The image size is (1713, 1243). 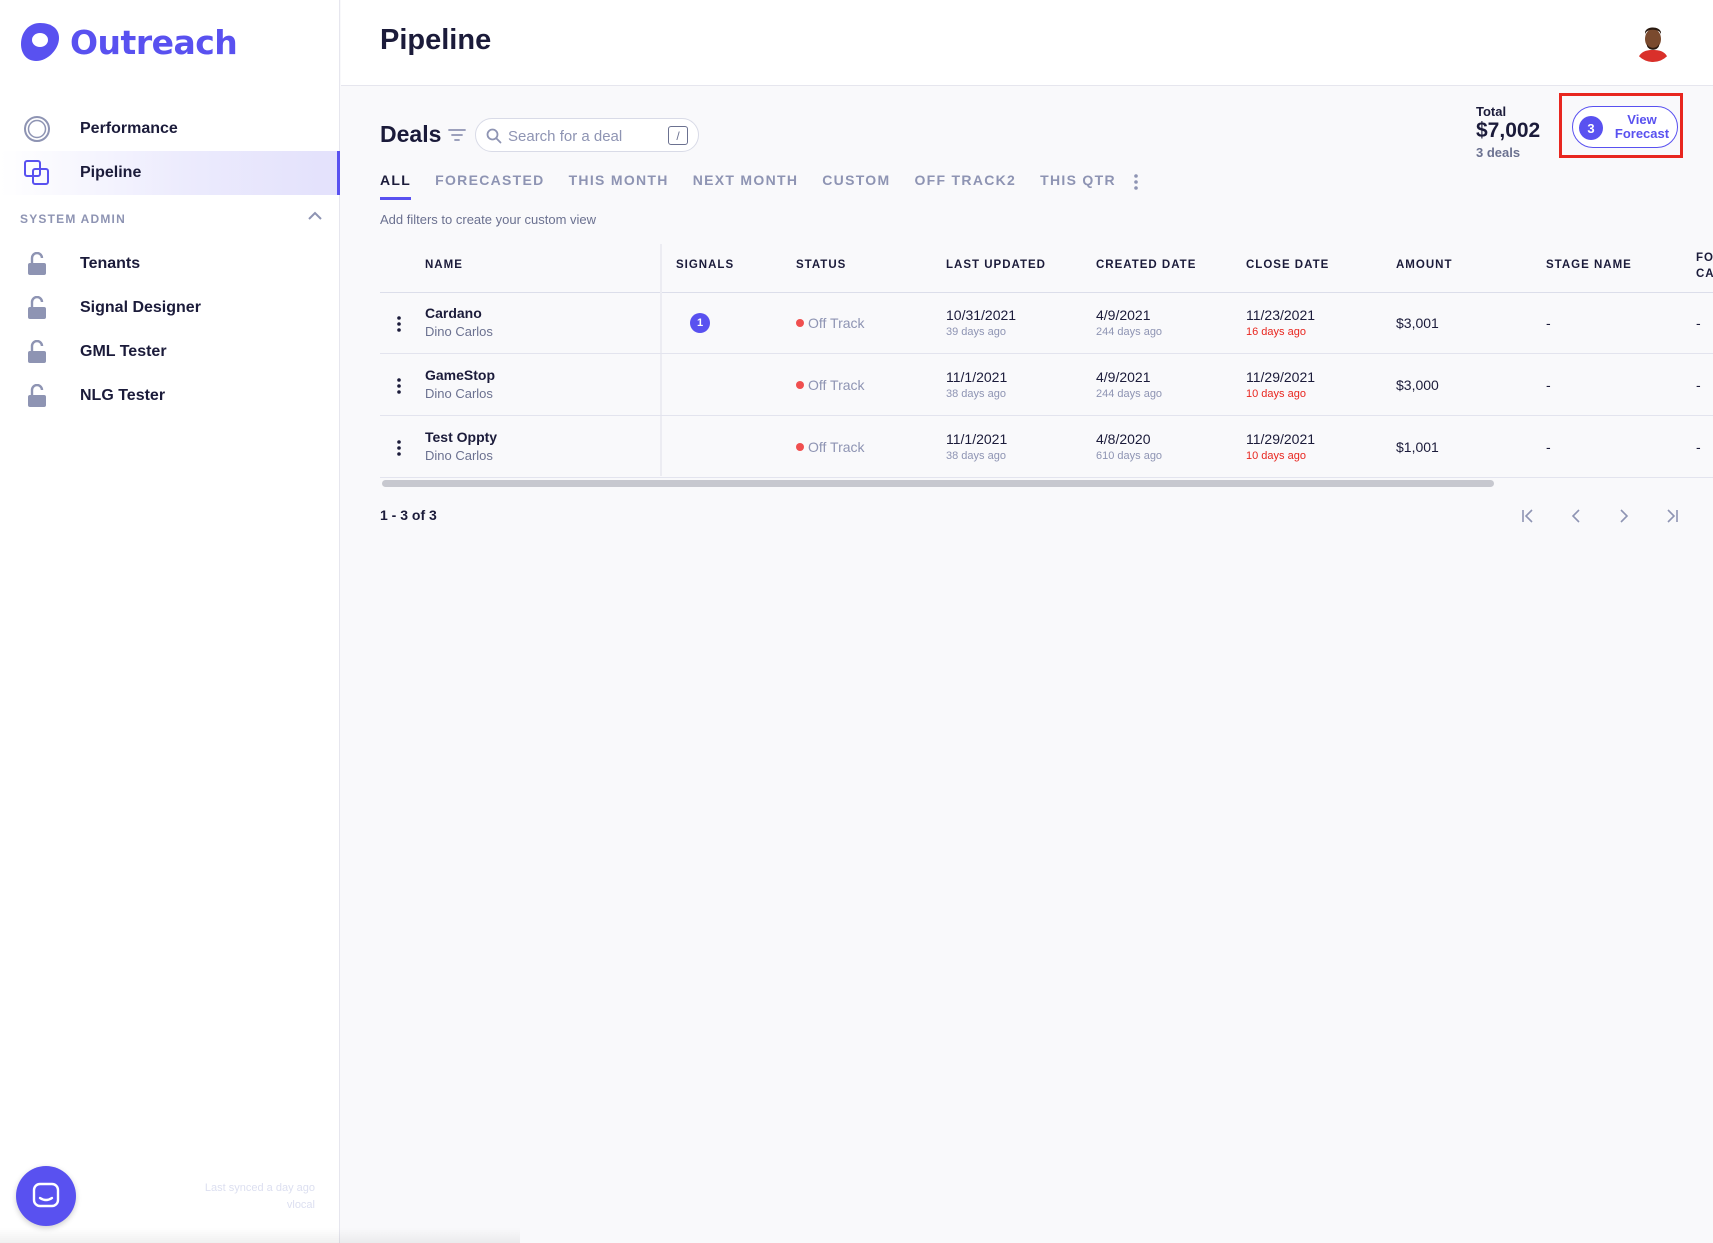 I want to click on sidebar-item-performance: Performance, so click(x=170, y=129).